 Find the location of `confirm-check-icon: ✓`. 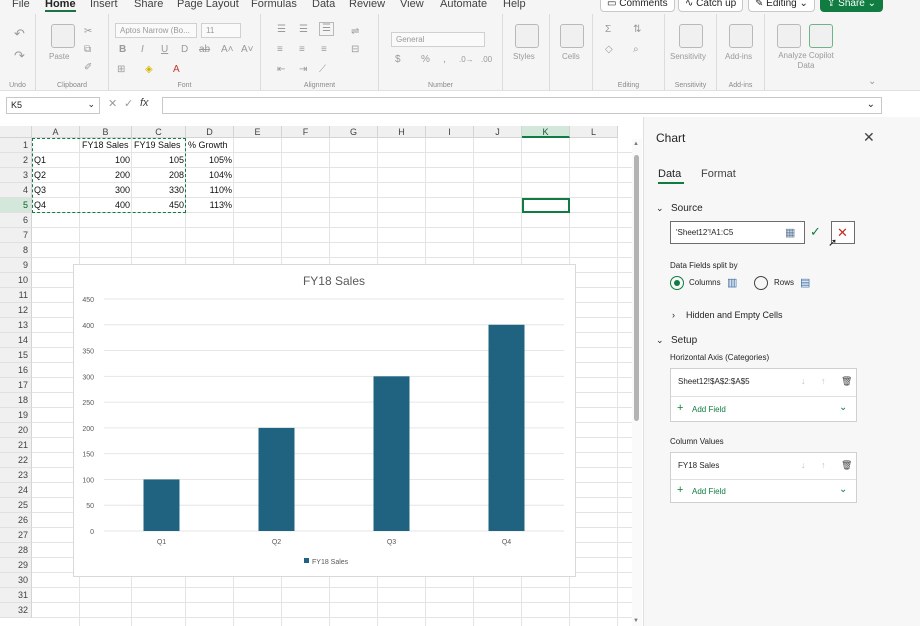

confirm-check-icon: ✓ is located at coordinates (815, 232).